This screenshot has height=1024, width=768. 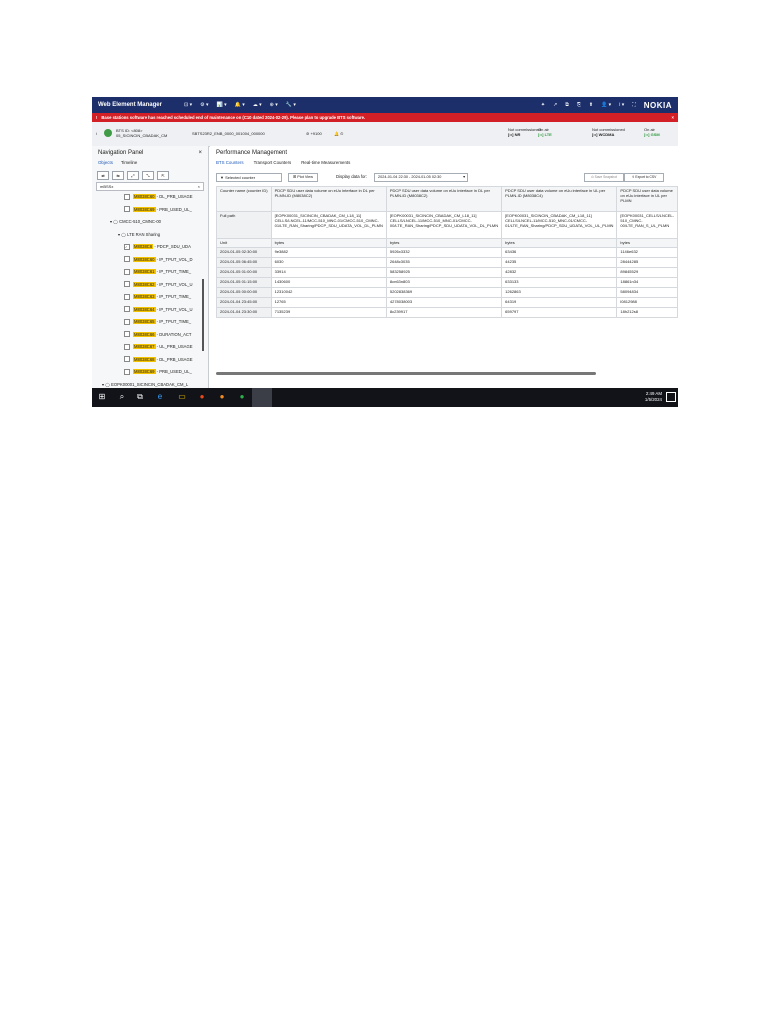 I want to click on tree-item: M8038C66 - DURATION_ACT, so click(x=157, y=334).